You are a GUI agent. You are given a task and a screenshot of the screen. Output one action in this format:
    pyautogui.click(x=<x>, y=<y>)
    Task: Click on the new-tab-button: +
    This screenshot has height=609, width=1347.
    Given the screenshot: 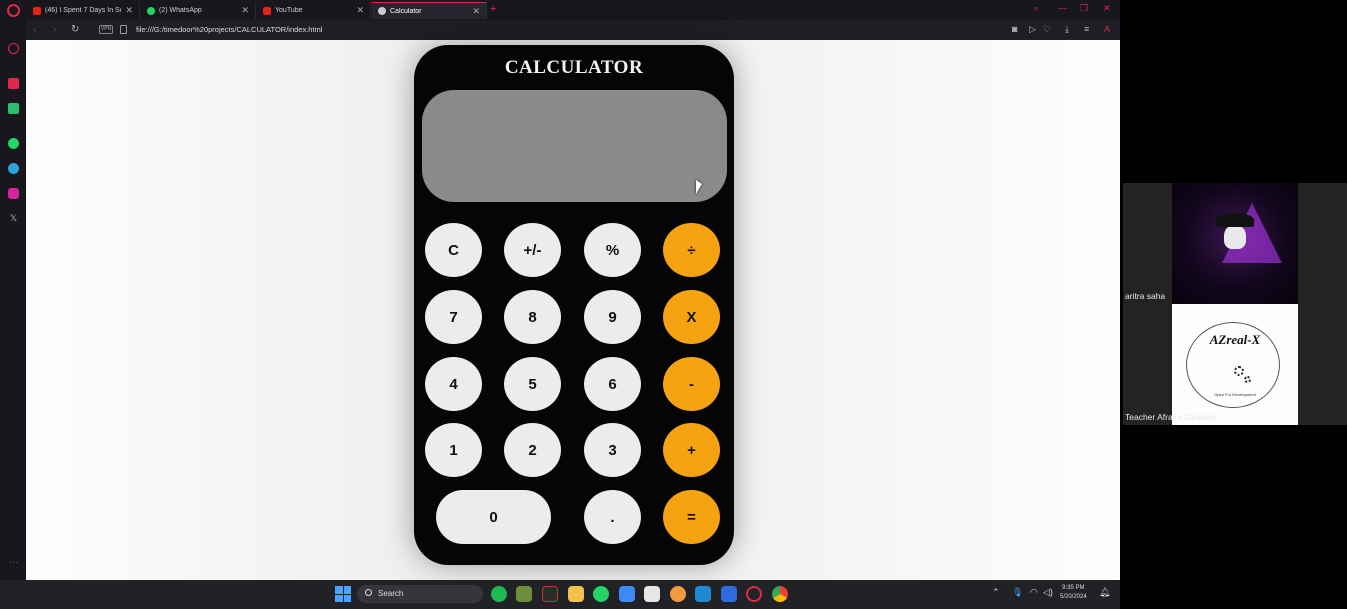 What is the action you would take?
    pyautogui.click(x=493, y=9)
    